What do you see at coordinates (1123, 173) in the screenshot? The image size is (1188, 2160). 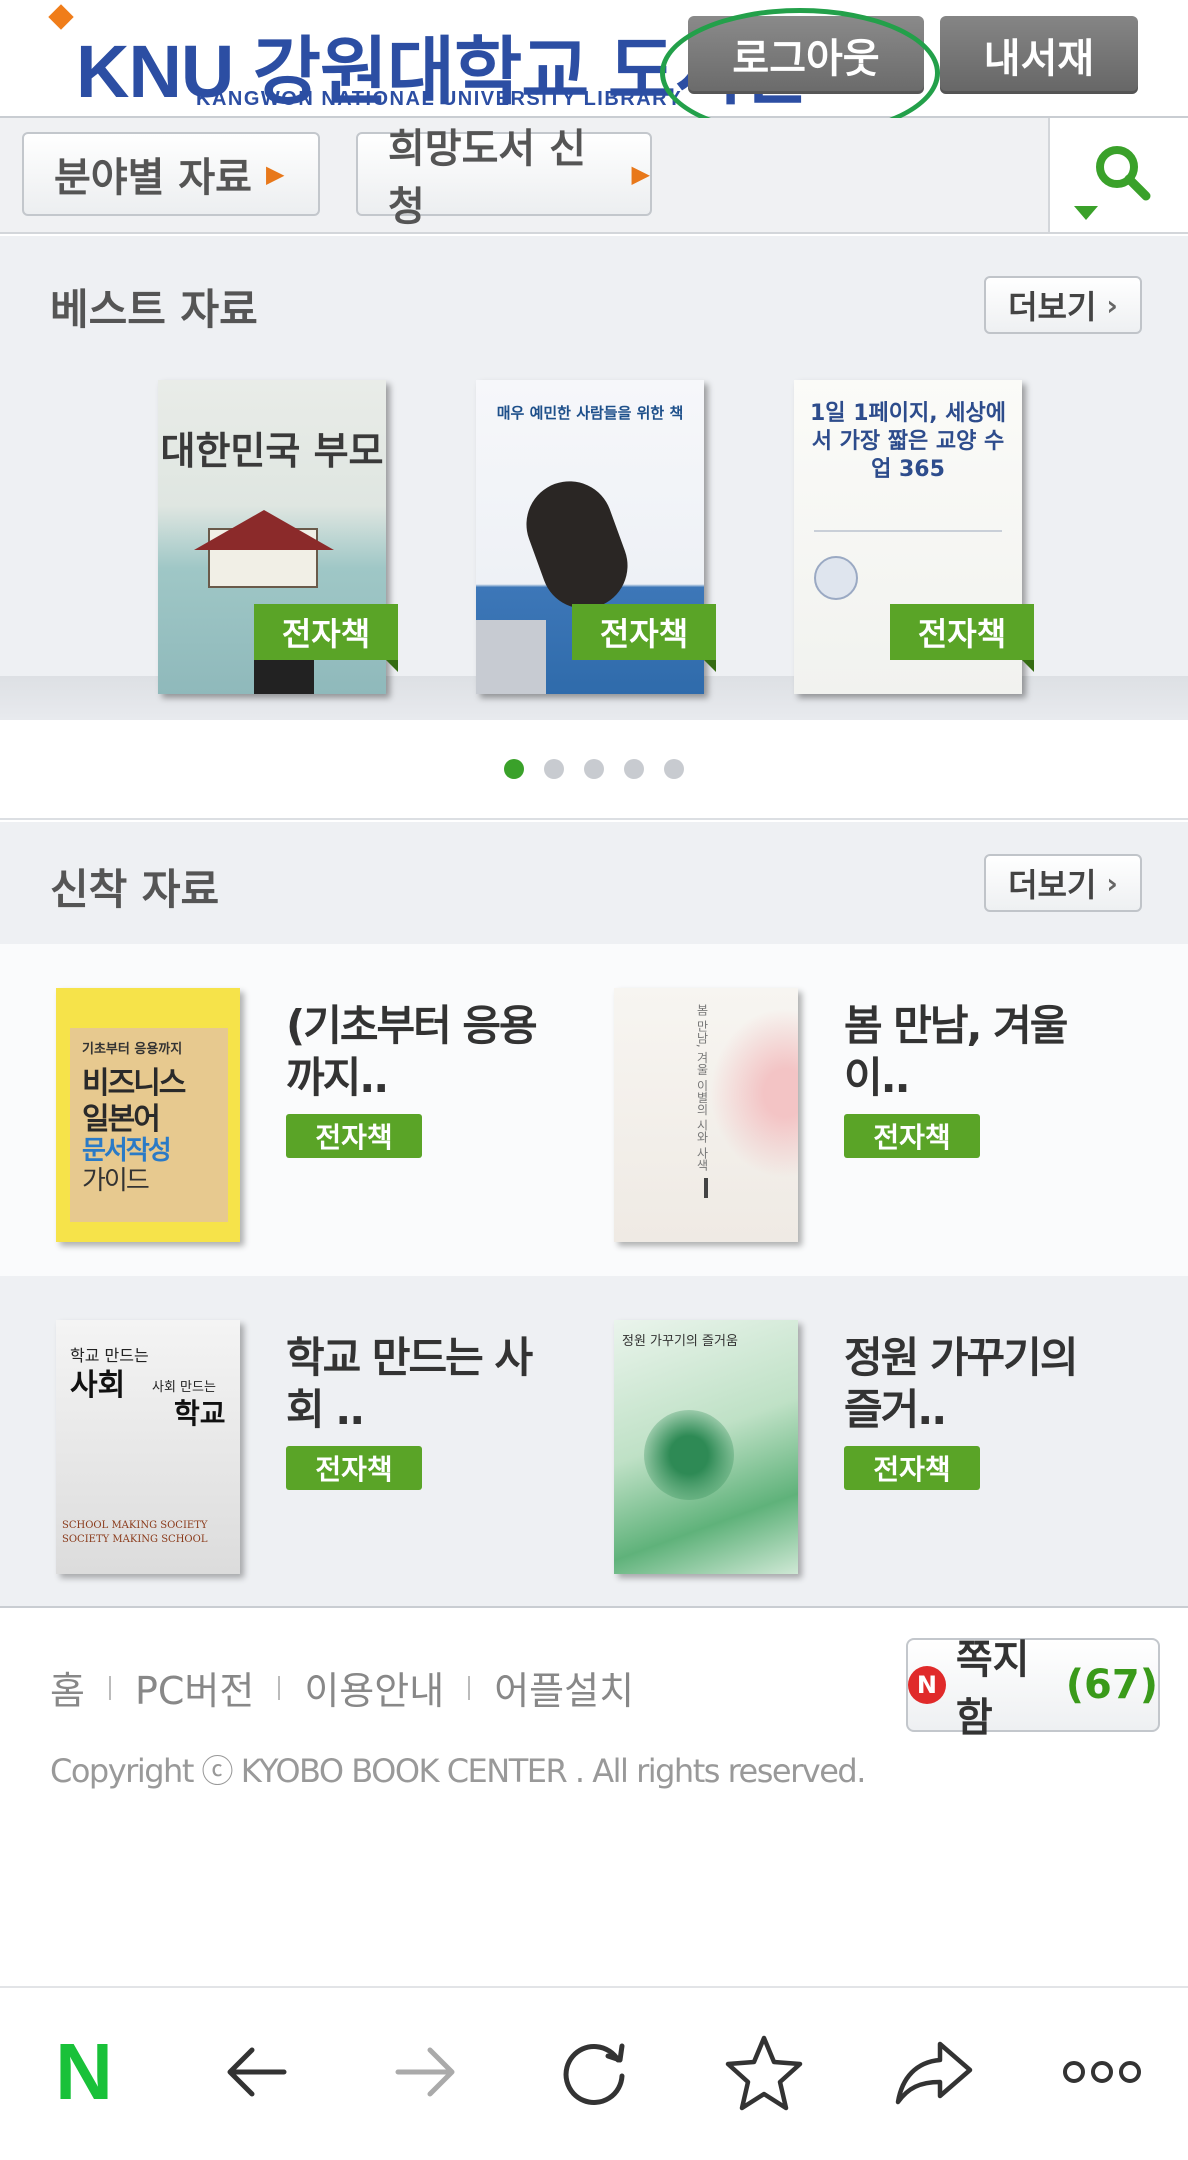 I see `search-icon` at bounding box center [1123, 173].